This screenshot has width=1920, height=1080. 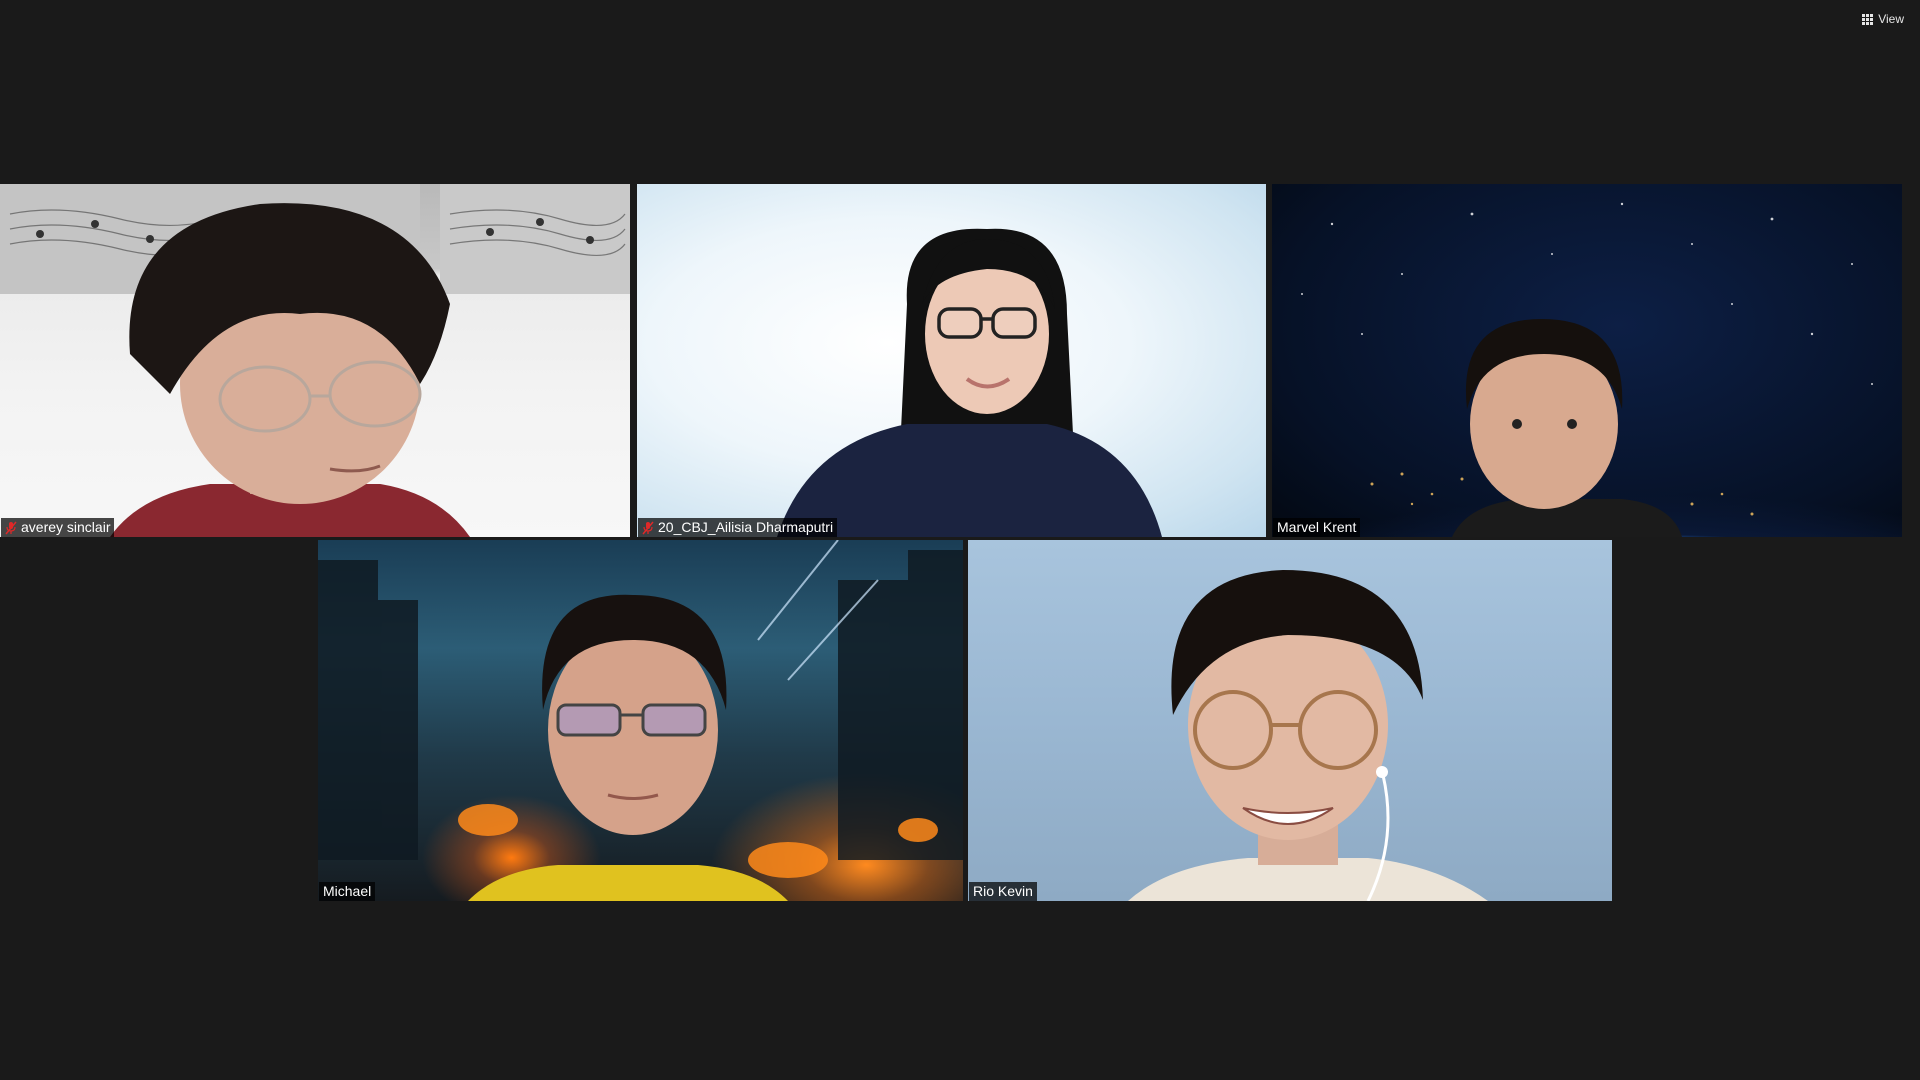 I want to click on participant-name: averey sinclair, so click(x=66, y=527).